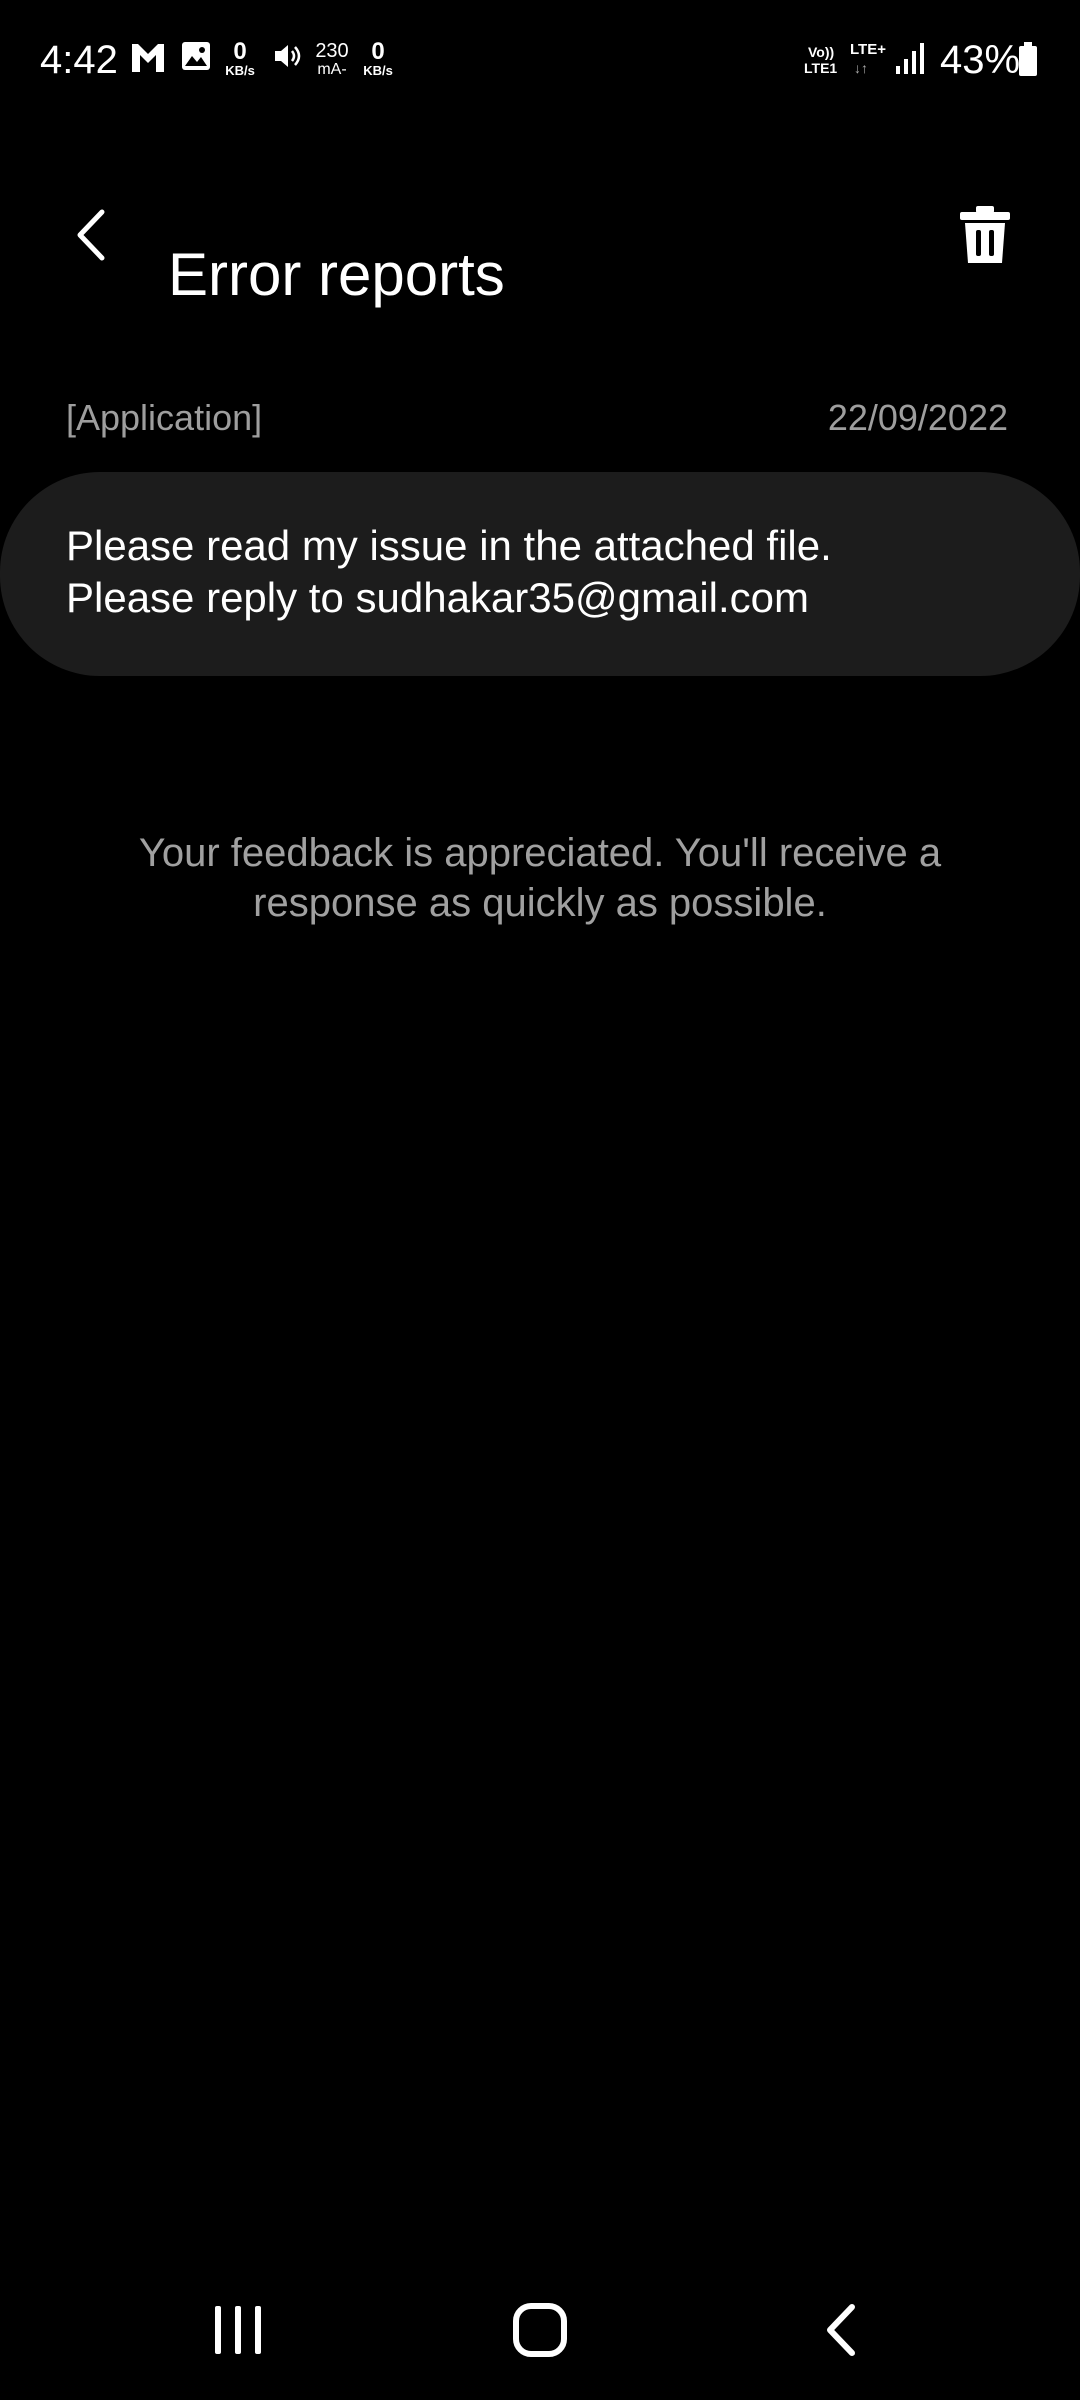 The width and height of the screenshot is (1080, 2400). What do you see at coordinates (164, 417) in the screenshot?
I see `report-category: [Application]` at bounding box center [164, 417].